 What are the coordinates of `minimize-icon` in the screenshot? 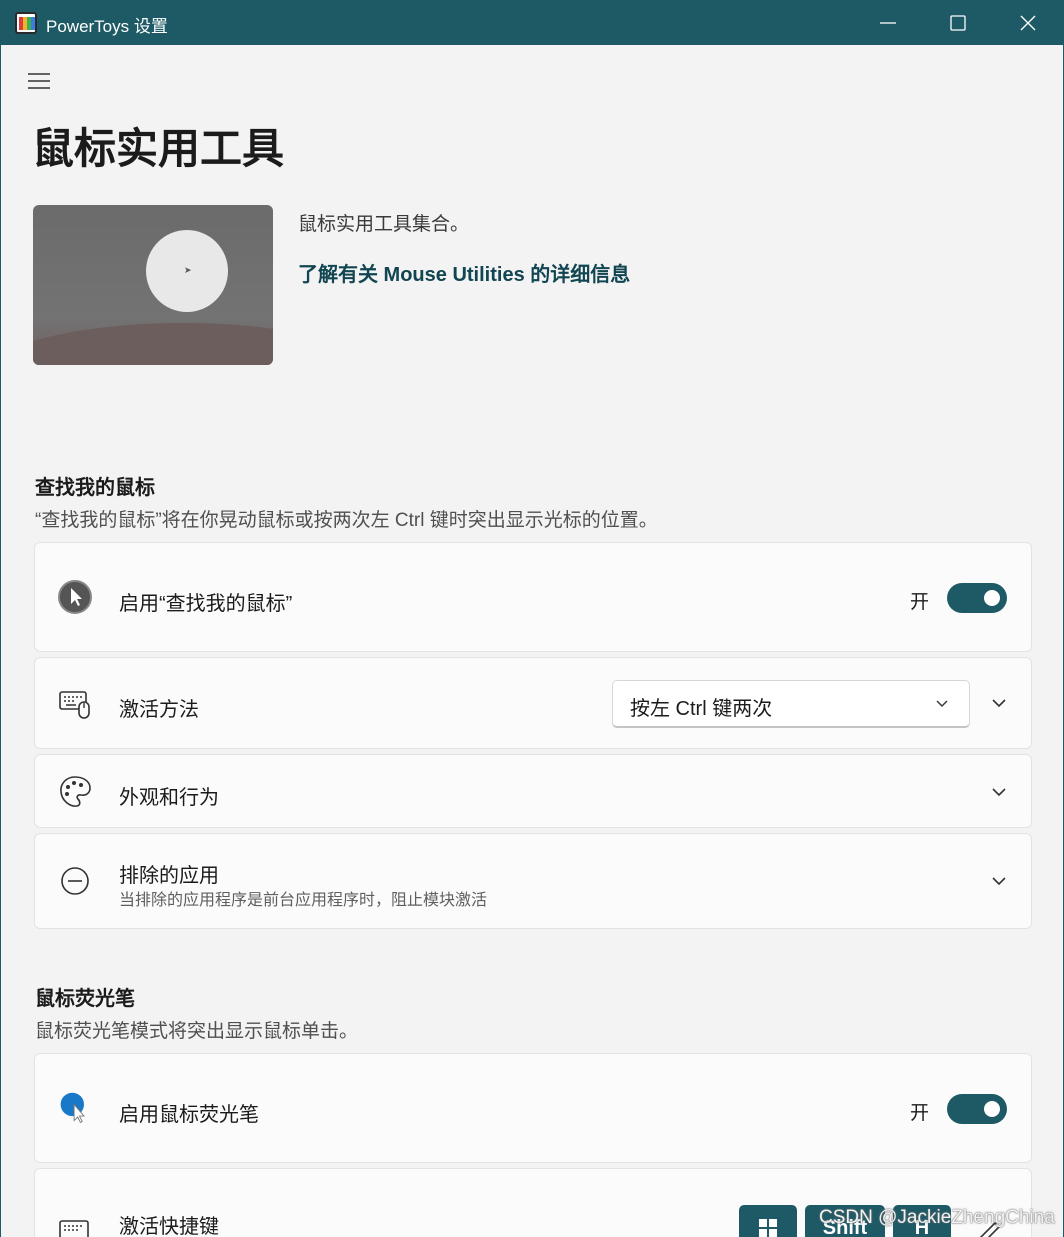 It's located at (888, 23).